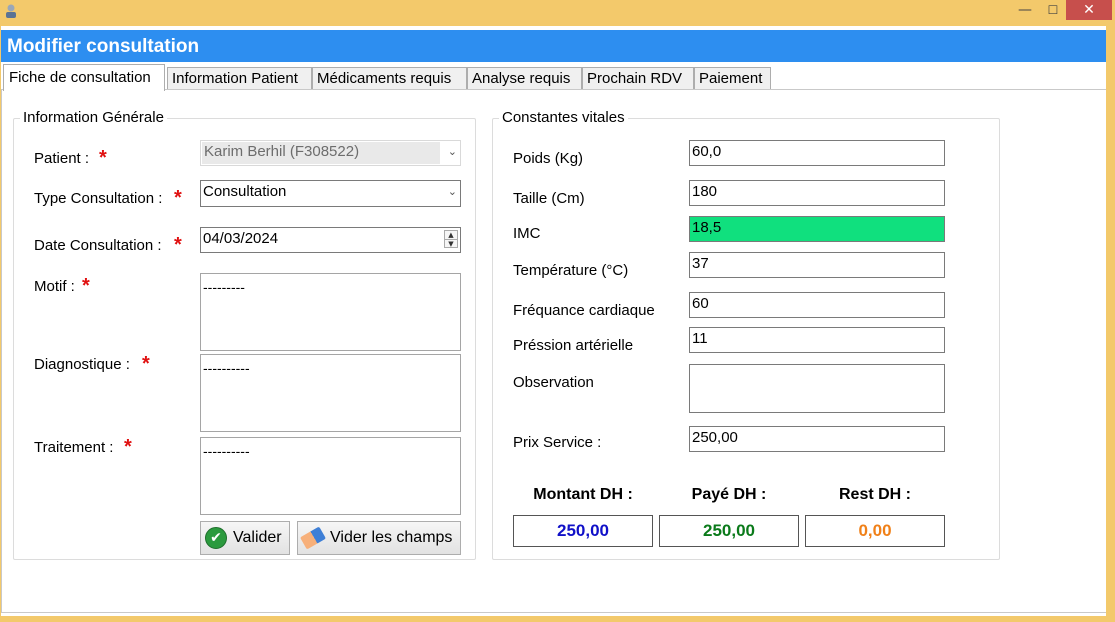 This screenshot has width=1115, height=622. Describe the element at coordinates (817, 193) in the screenshot. I see `taille-input: 180` at that location.